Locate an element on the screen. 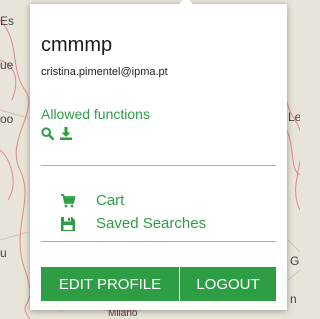  map-label: Le is located at coordinates (294, 117).